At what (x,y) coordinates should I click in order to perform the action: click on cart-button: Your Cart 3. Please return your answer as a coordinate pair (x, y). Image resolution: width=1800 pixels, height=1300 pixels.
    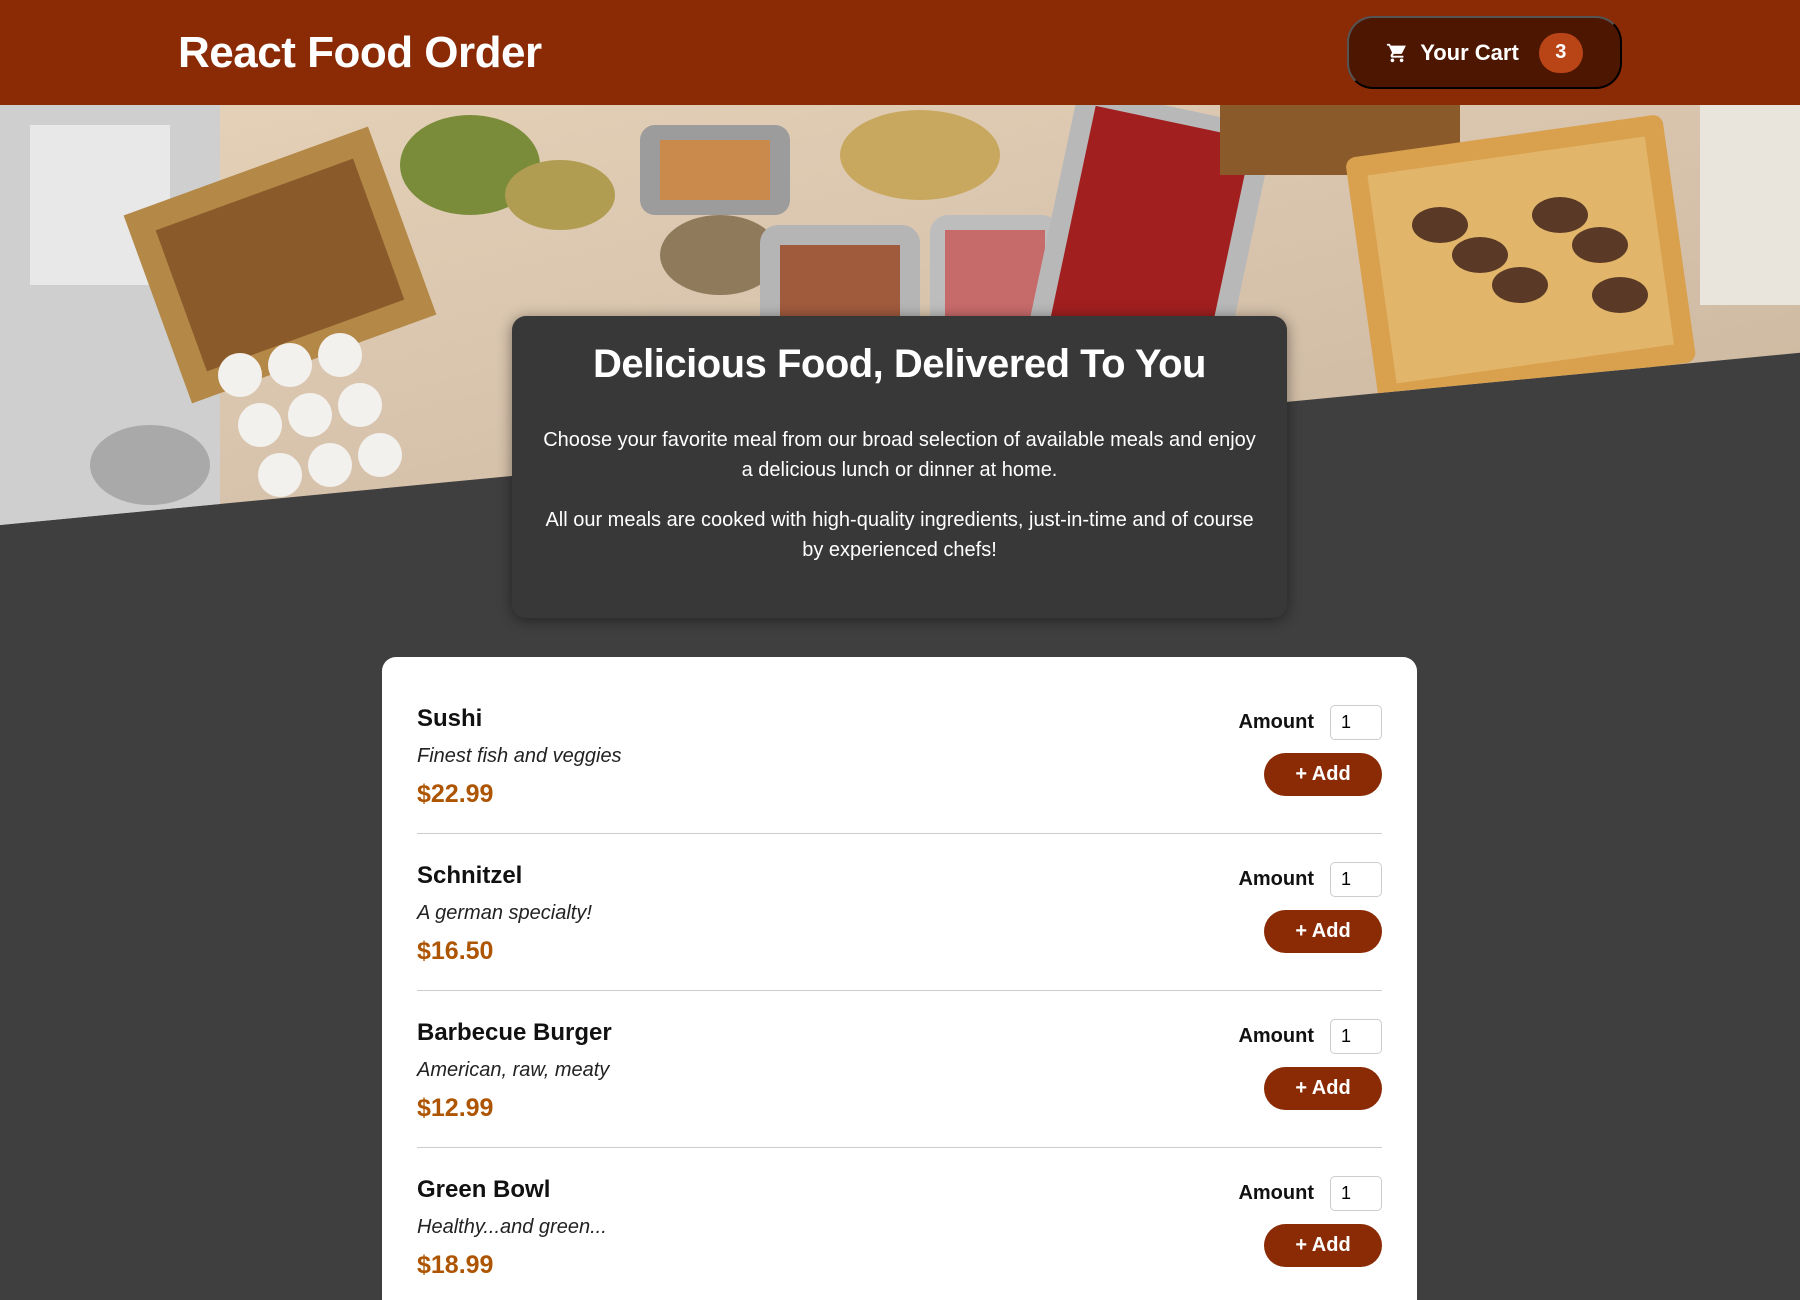
    Looking at the image, I should click on (1484, 52).